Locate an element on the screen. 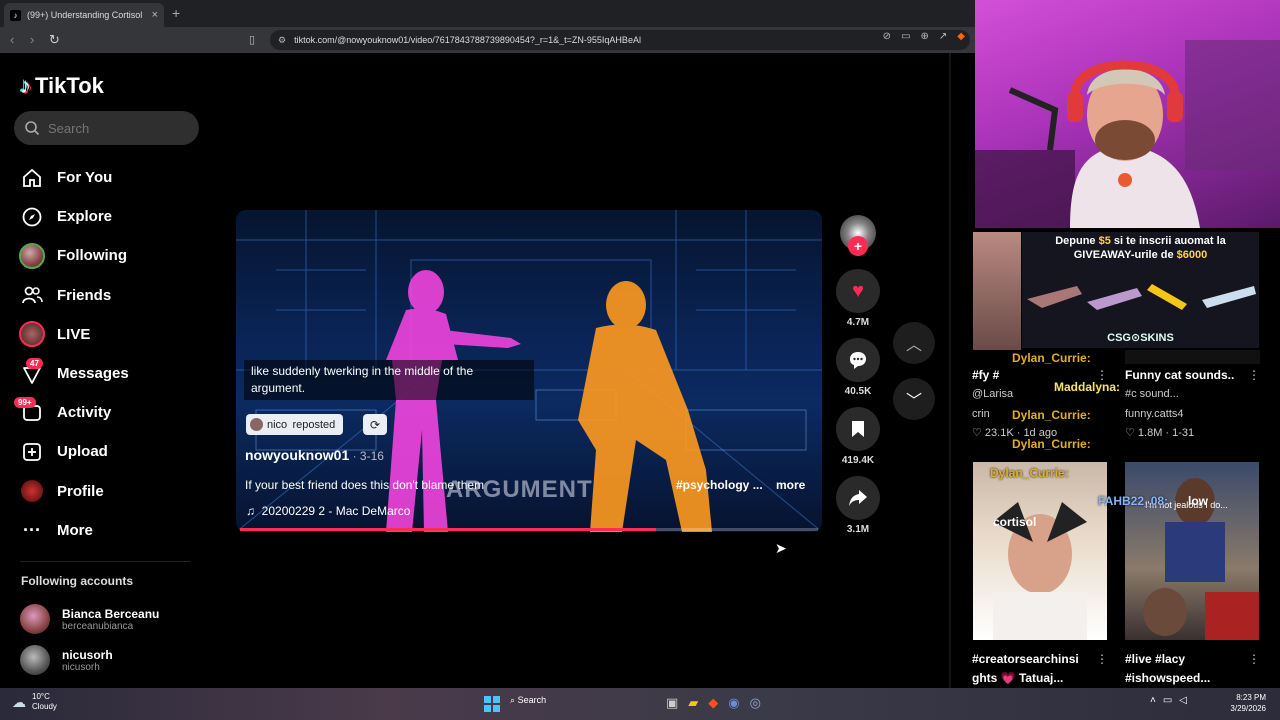 The width and height of the screenshot is (1280, 720). scrollbar is located at coordinates (950, 370).